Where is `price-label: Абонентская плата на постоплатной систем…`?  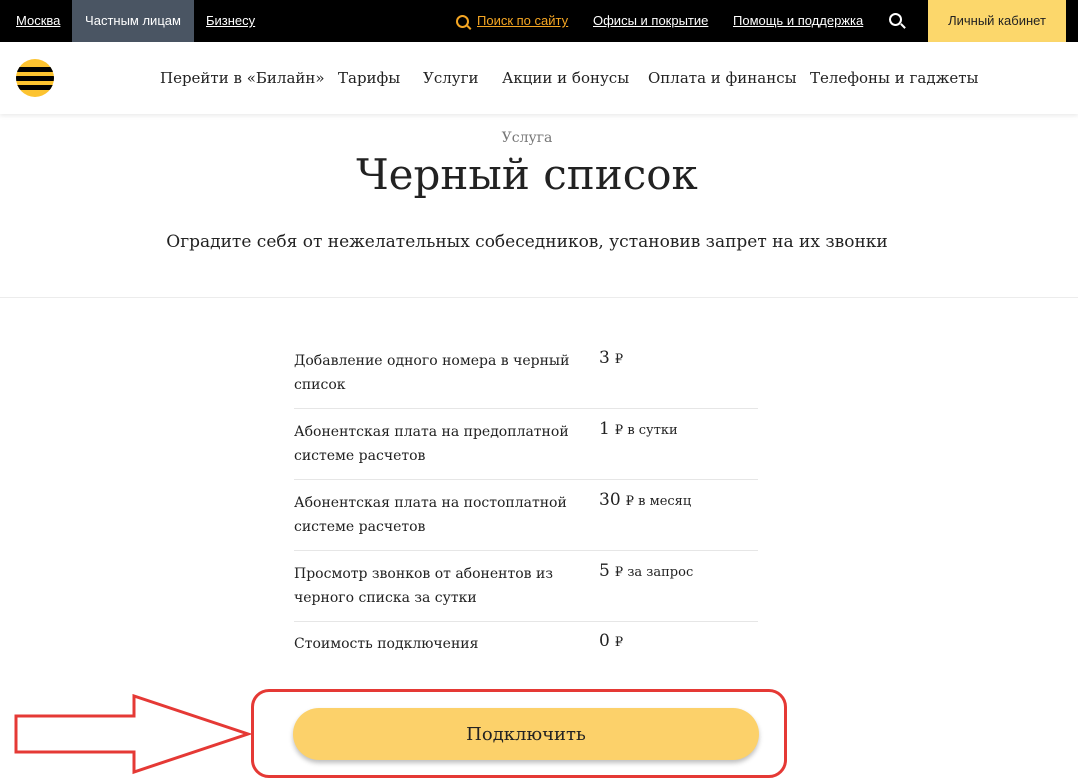 price-label: Абонентская плата на постоплатной систем… is located at coordinates (430, 515).